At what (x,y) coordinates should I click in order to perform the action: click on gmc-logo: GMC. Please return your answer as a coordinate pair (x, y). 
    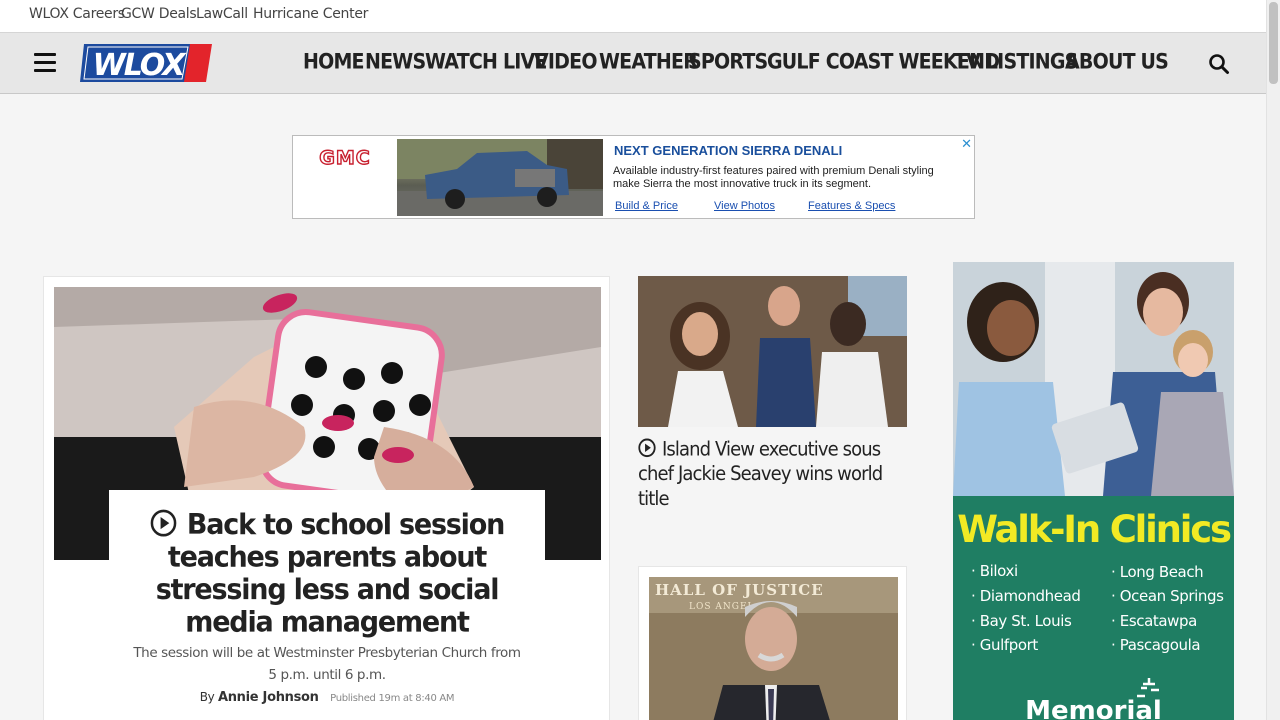
    Looking at the image, I should click on (345, 157).